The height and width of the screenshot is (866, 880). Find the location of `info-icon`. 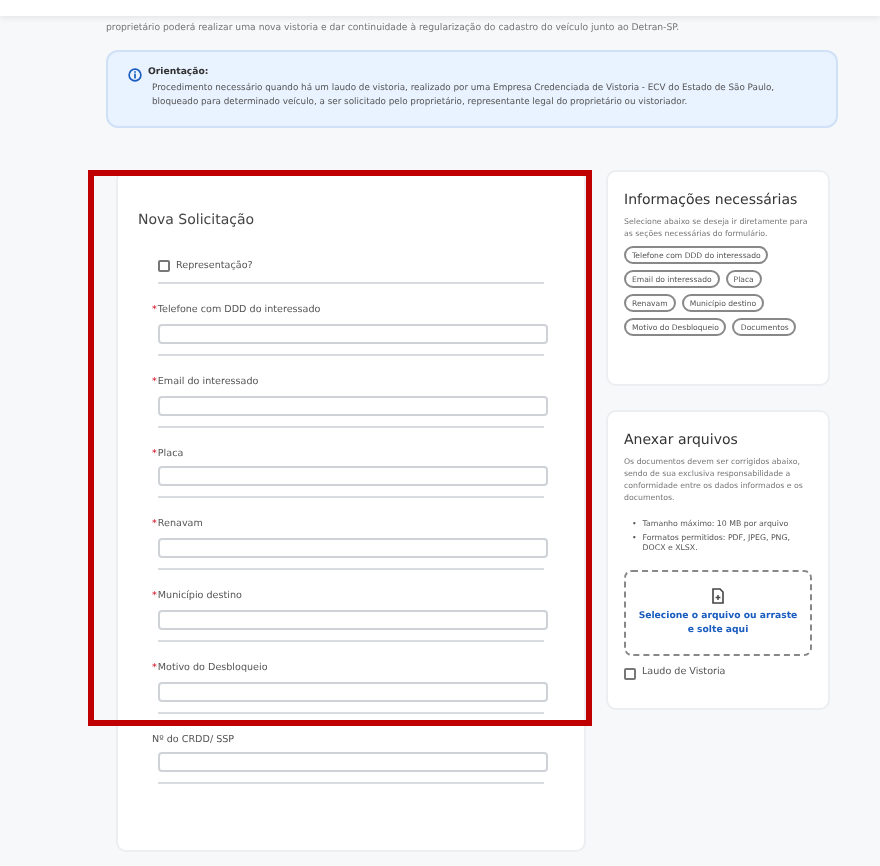

info-icon is located at coordinates (135, 75).